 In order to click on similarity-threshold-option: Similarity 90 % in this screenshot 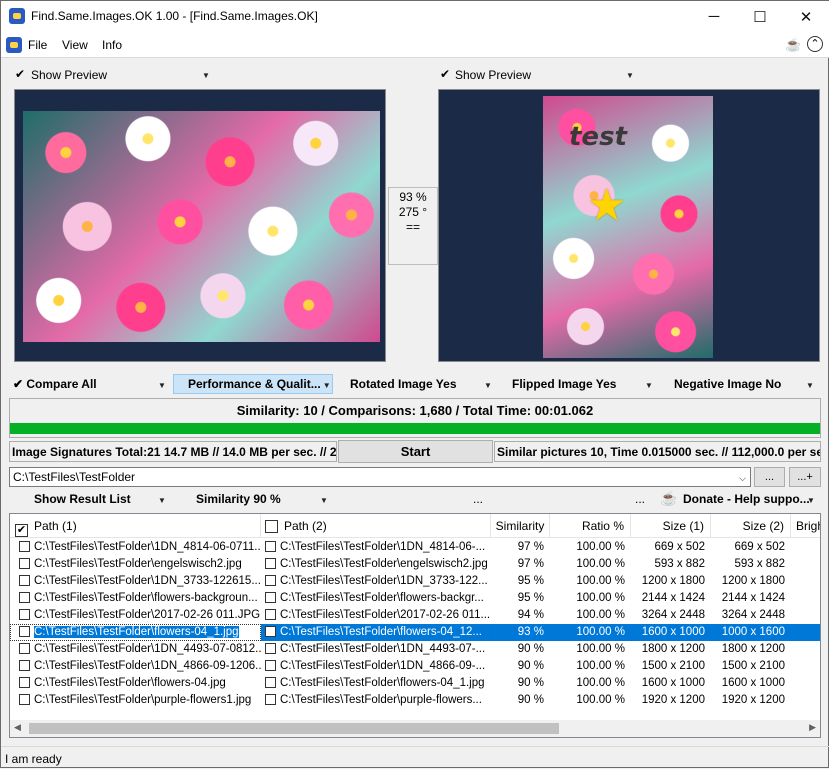, I will do `click(238, 499)`.